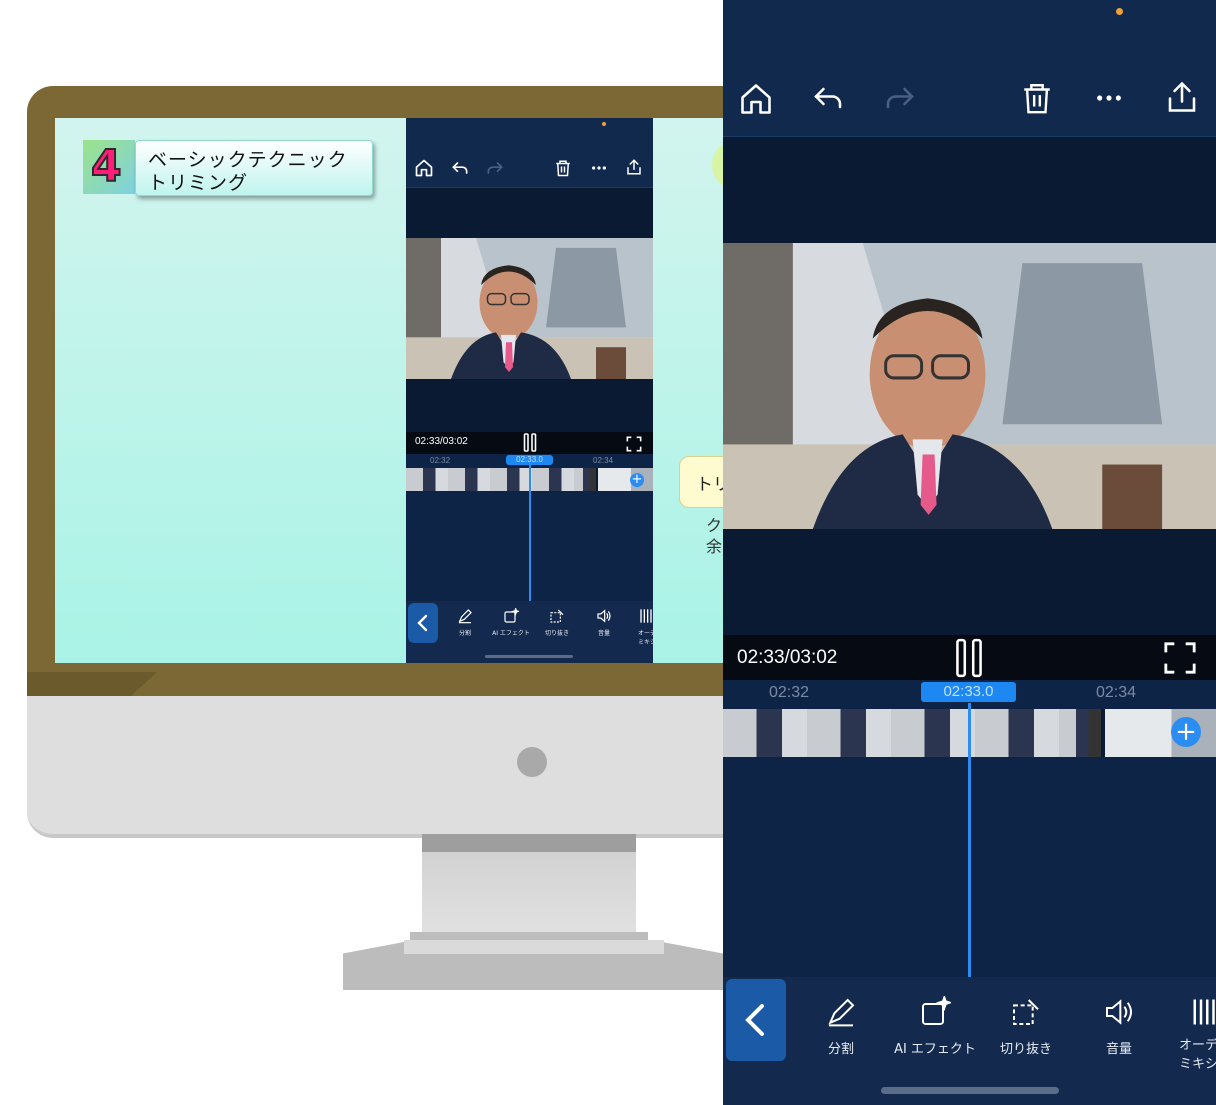  Describe the element at coordinates (387, 767) in the screenshot. I see `monitor-chin` at that location.